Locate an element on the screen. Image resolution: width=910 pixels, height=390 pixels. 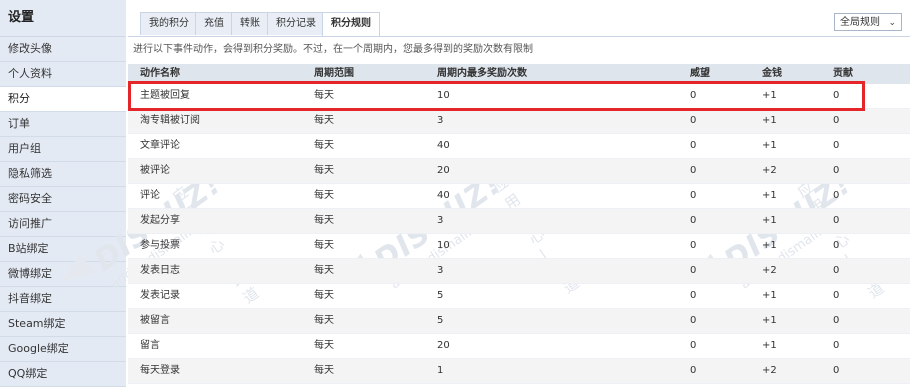
table-header: 动作名称 周期范围 周期内最多奖励次数 威望 金钱 贡献 is located at coordinates (519, 74).